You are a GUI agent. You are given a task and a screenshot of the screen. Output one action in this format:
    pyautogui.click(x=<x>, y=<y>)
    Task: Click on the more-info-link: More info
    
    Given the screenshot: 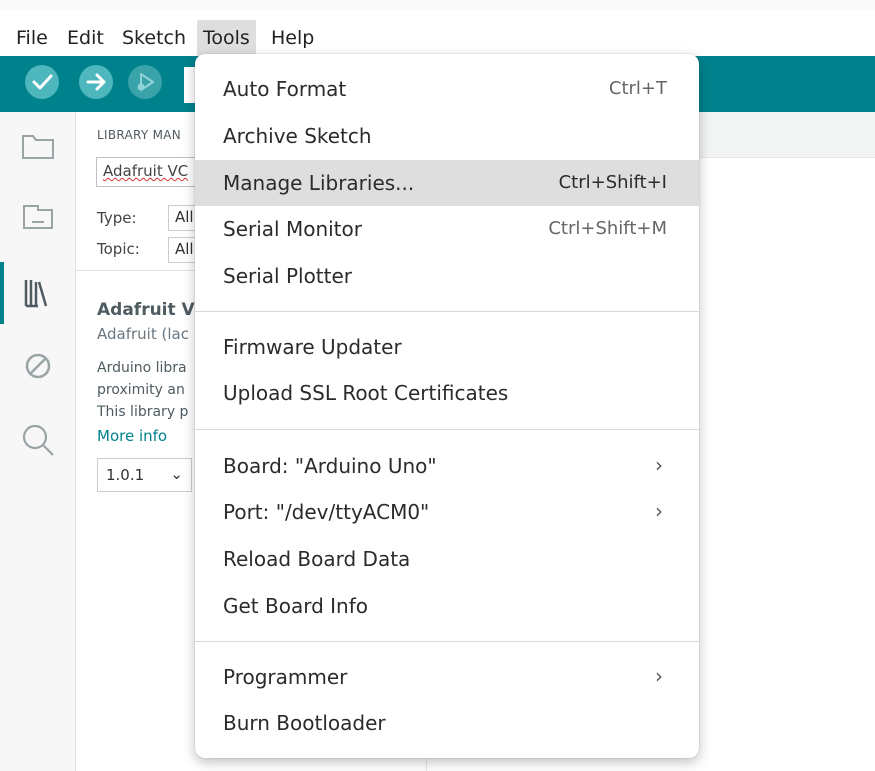 What is the action you would take?
    pyautogui.click(x=132, y=436)
    